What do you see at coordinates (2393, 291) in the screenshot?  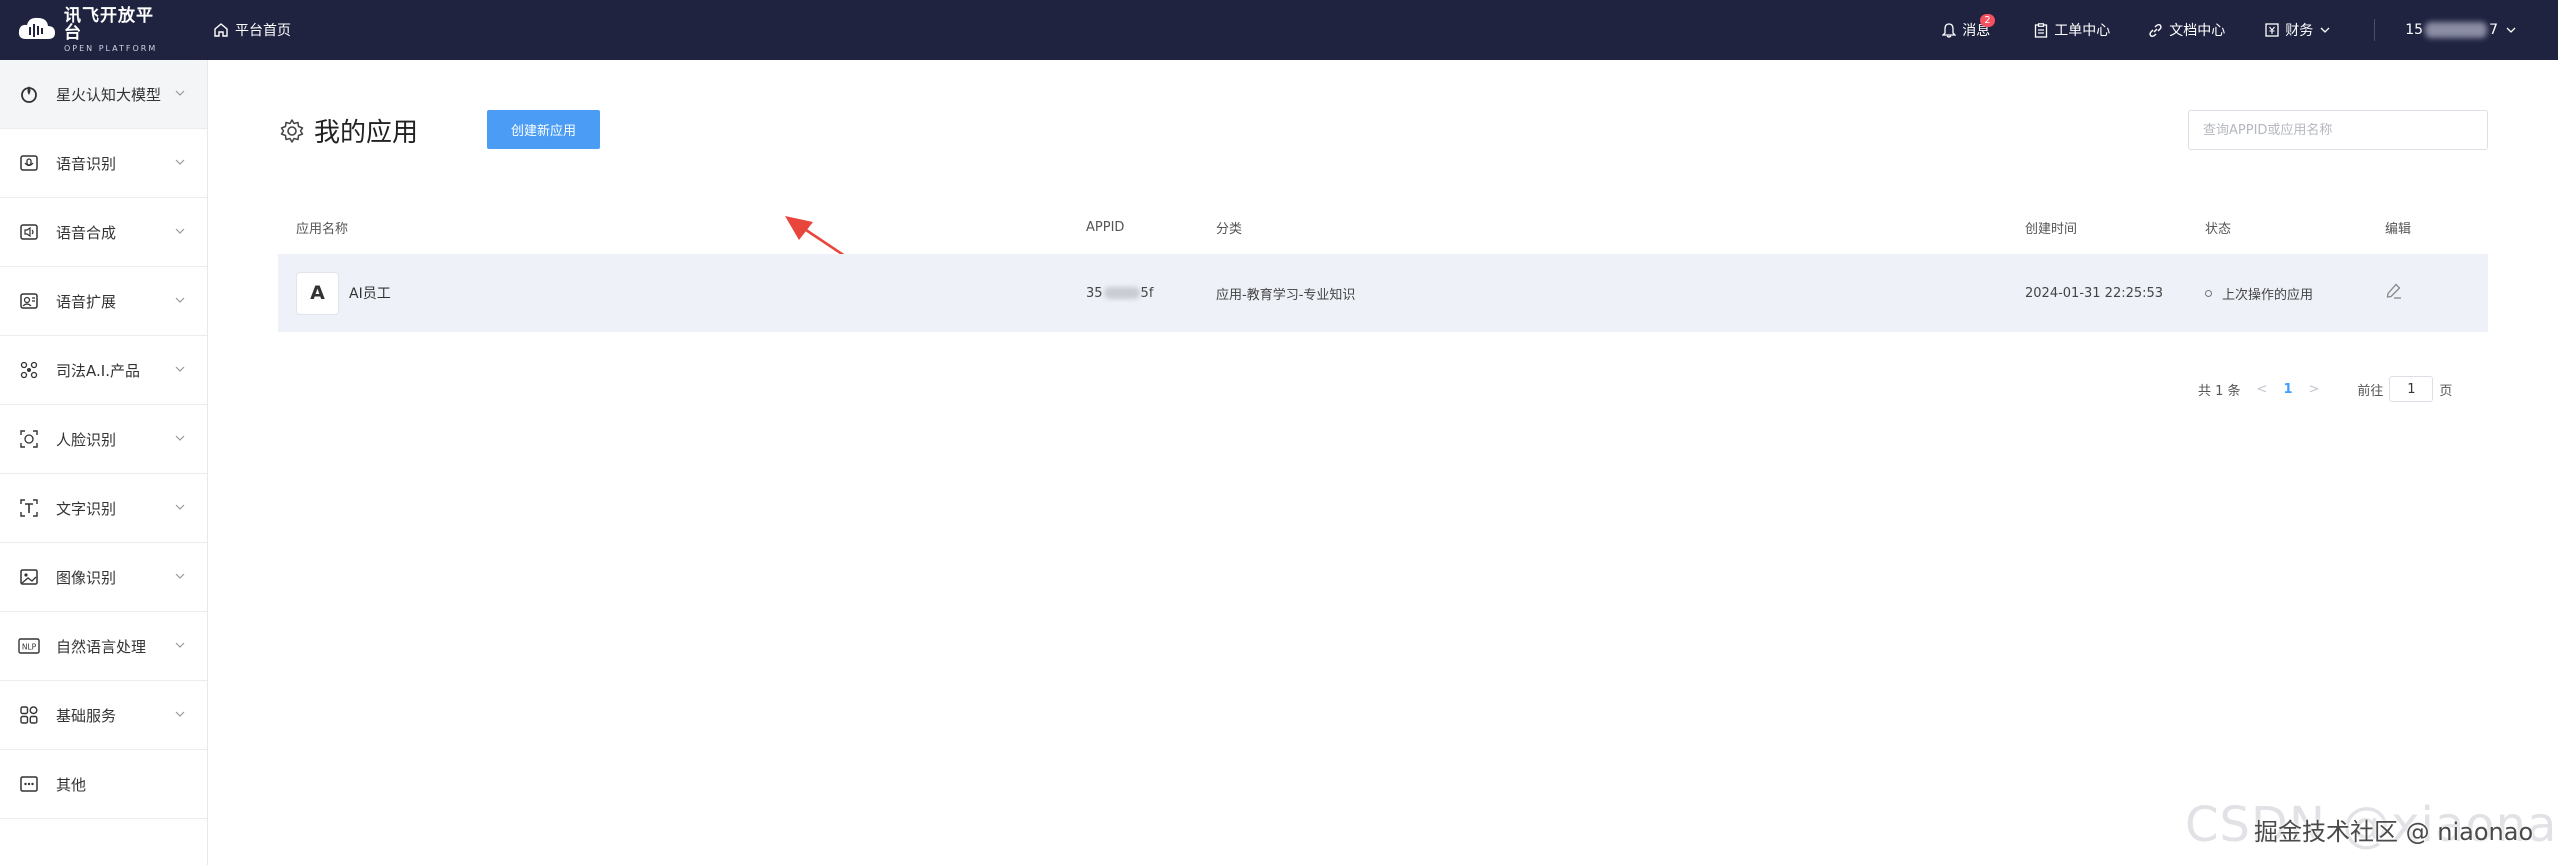 I see `edit-pen-icon` at bounding box center [2393, 291].